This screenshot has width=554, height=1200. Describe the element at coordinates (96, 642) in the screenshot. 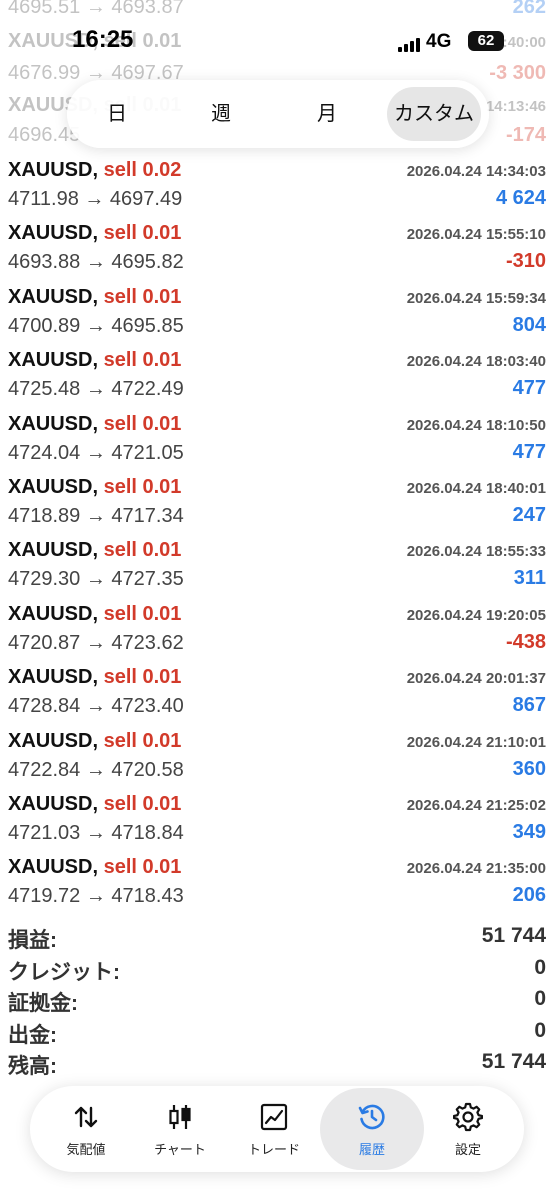

I see `trade-prices: 4720.87 → 4723.62` at that location.